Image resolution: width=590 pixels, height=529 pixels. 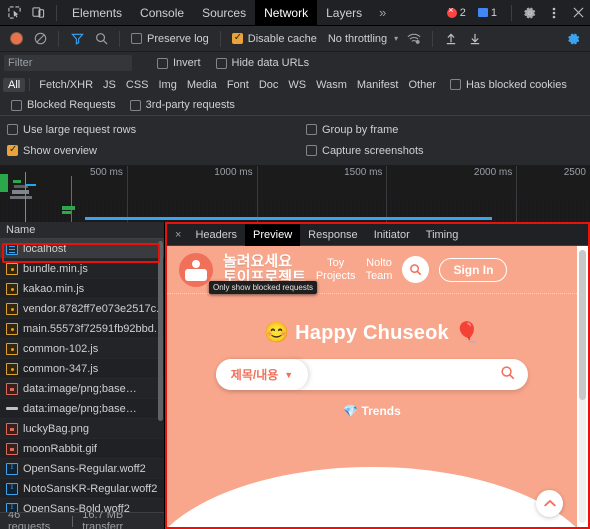 I want to click on nolto-logo-icon, so click(x=196, y=269).